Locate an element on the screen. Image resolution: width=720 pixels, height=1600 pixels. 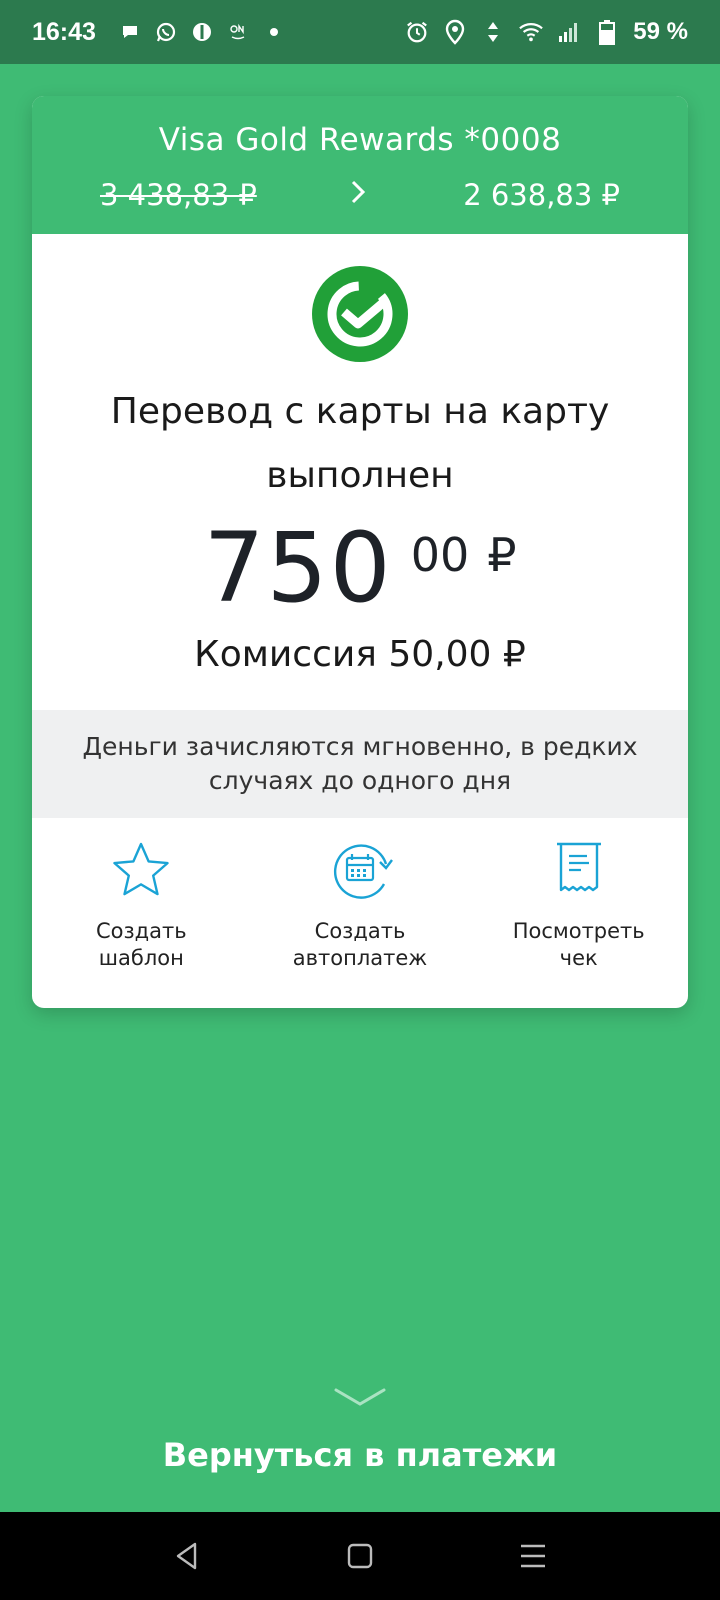
app-icon is located at coordinates (202, 32).